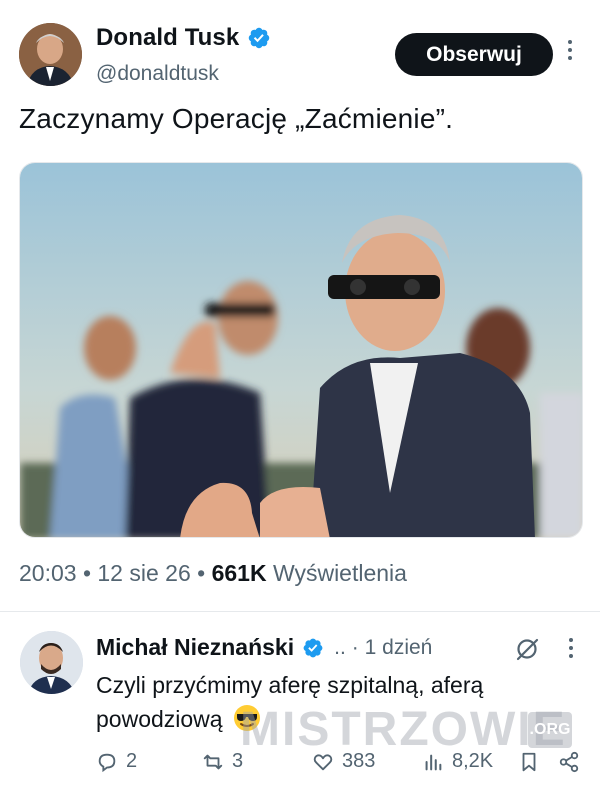 Image resolution: width=600 pixels, height=795 pixels. What do you see at coordinates (550, 730) in the screenshot?
I see `watermark-tag: .ORG` at bounding box center [550, 730].